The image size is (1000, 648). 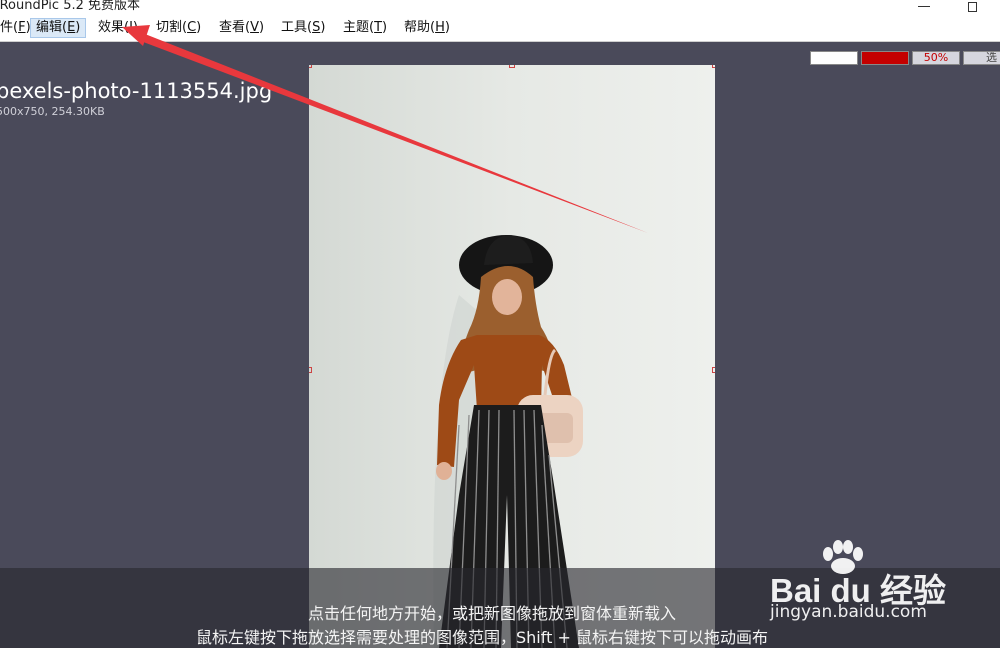 I want to click on resize-handle-top, so click(x=512, y=66).